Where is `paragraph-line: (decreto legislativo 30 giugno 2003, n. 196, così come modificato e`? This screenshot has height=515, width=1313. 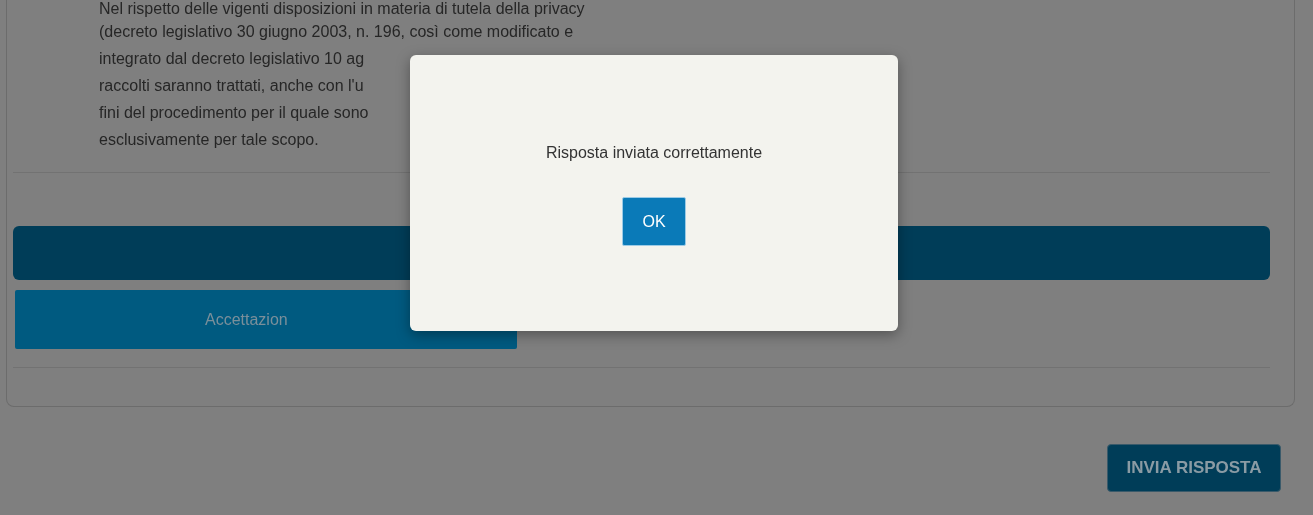
paragraph-line: (decreto legislativo 30 giugno 2003, n. 196, così come modificato e is located at coordinates (336, 32).